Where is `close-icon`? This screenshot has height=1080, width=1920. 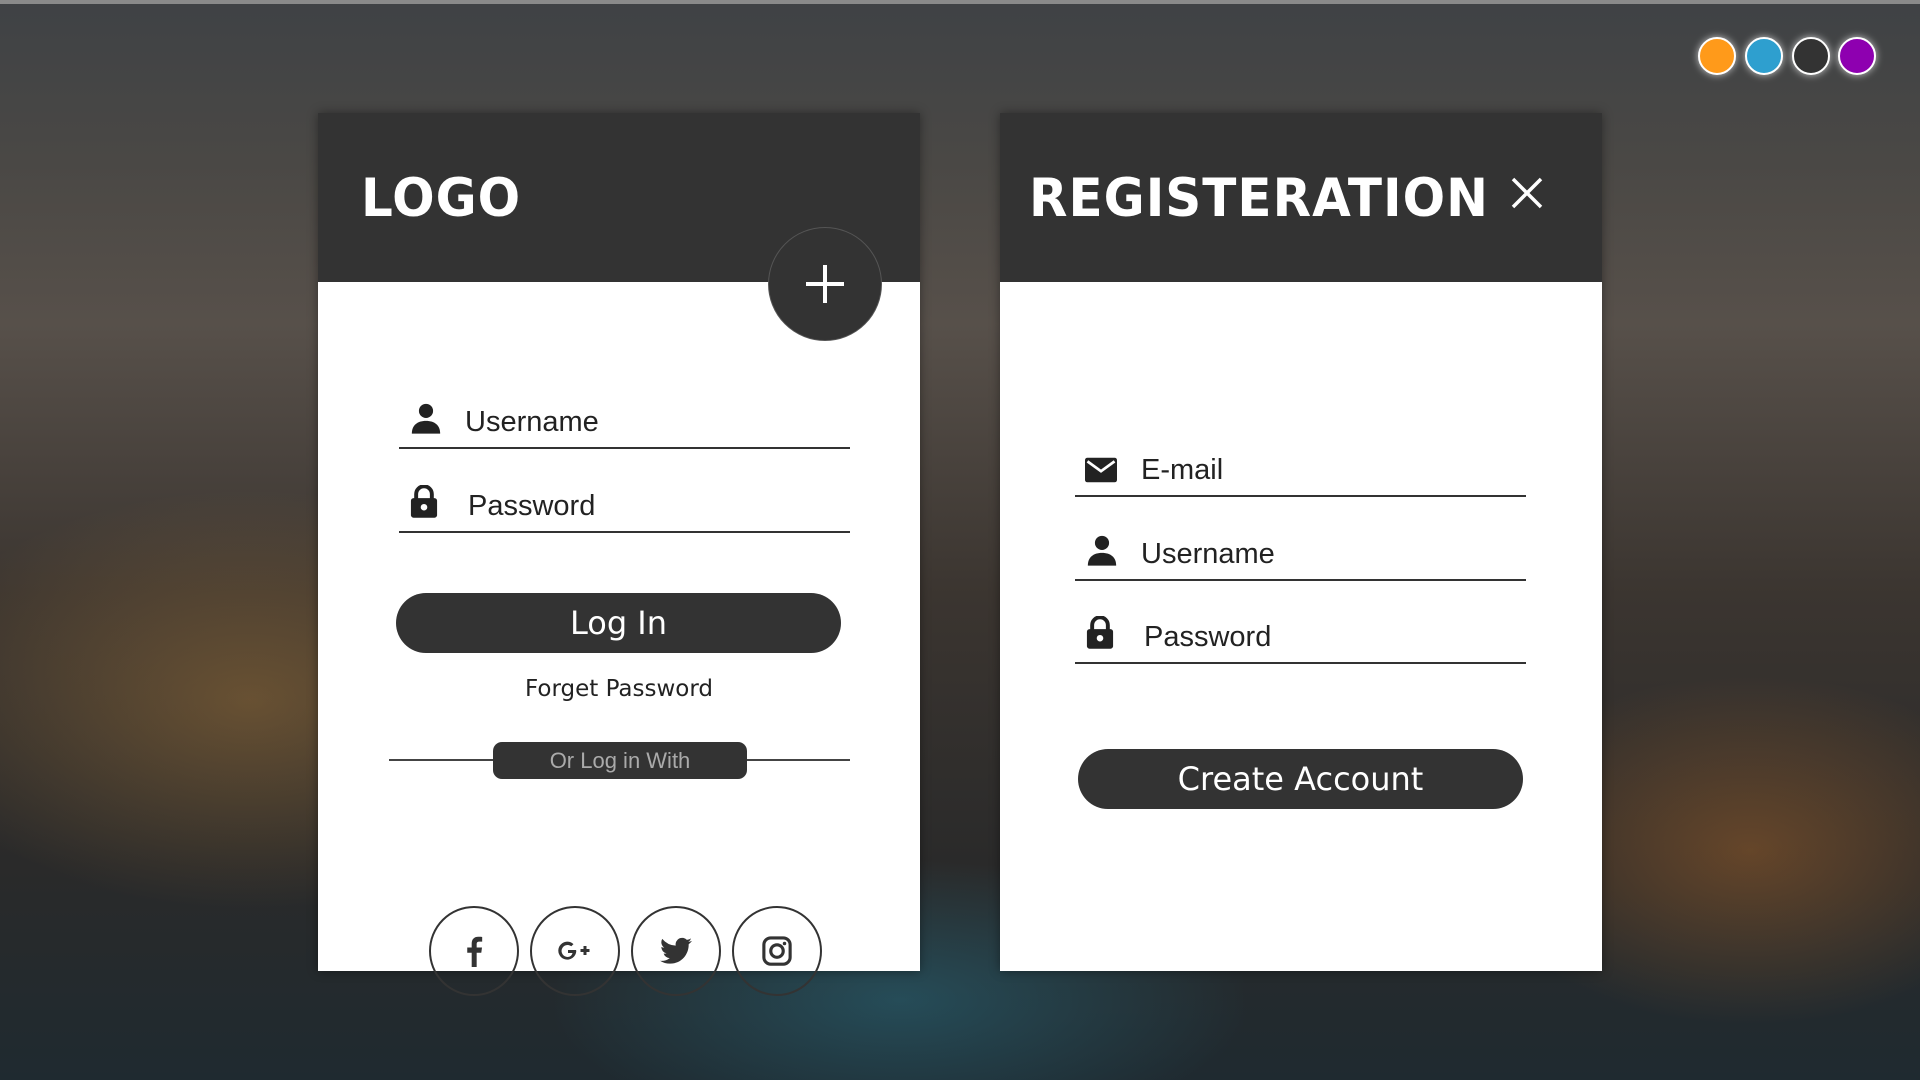
close-icon is located at coordinates (1527, 193).